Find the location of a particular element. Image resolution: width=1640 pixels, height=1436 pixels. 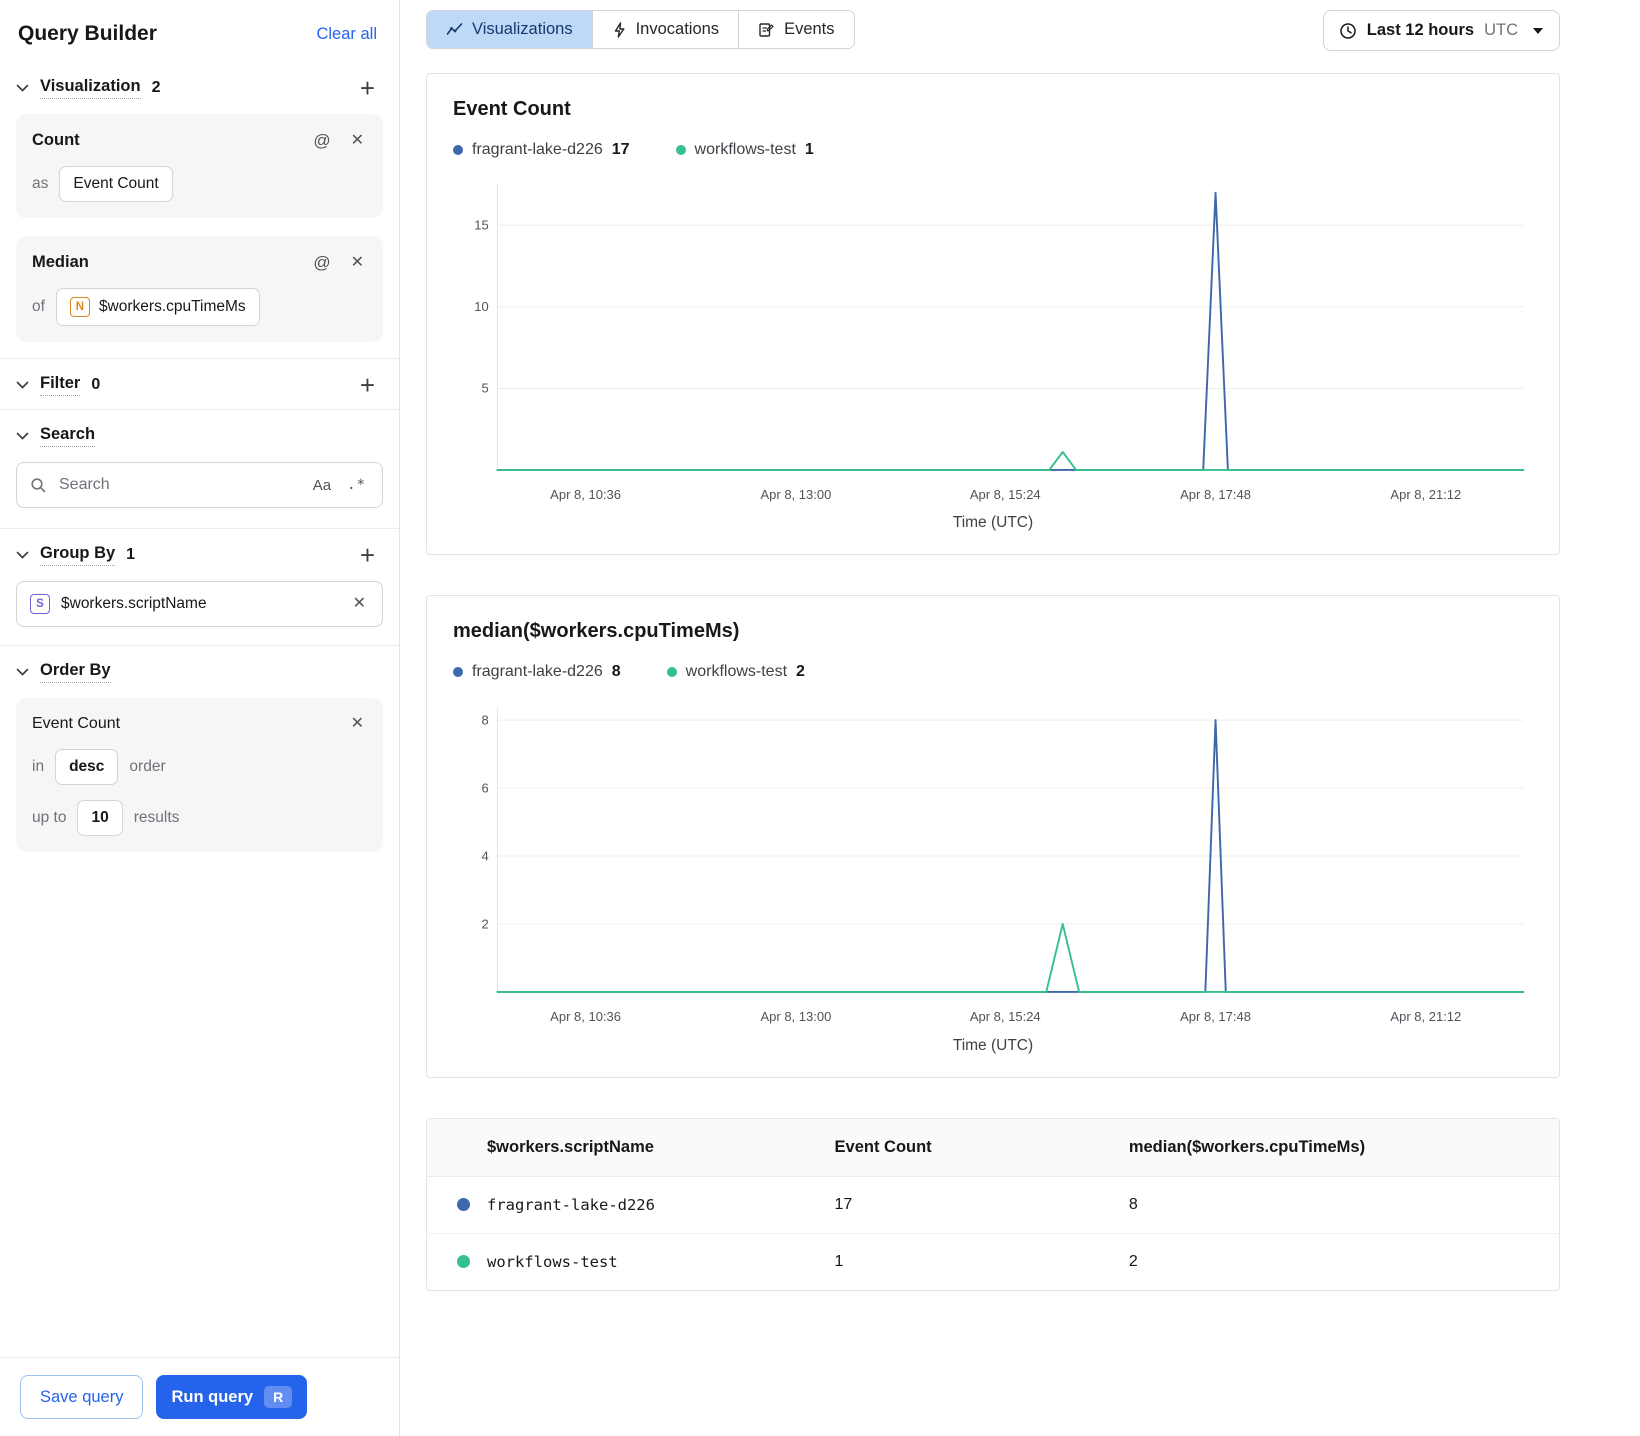

legend-item: workflows-test 1 is located at coordinates (744, 150).